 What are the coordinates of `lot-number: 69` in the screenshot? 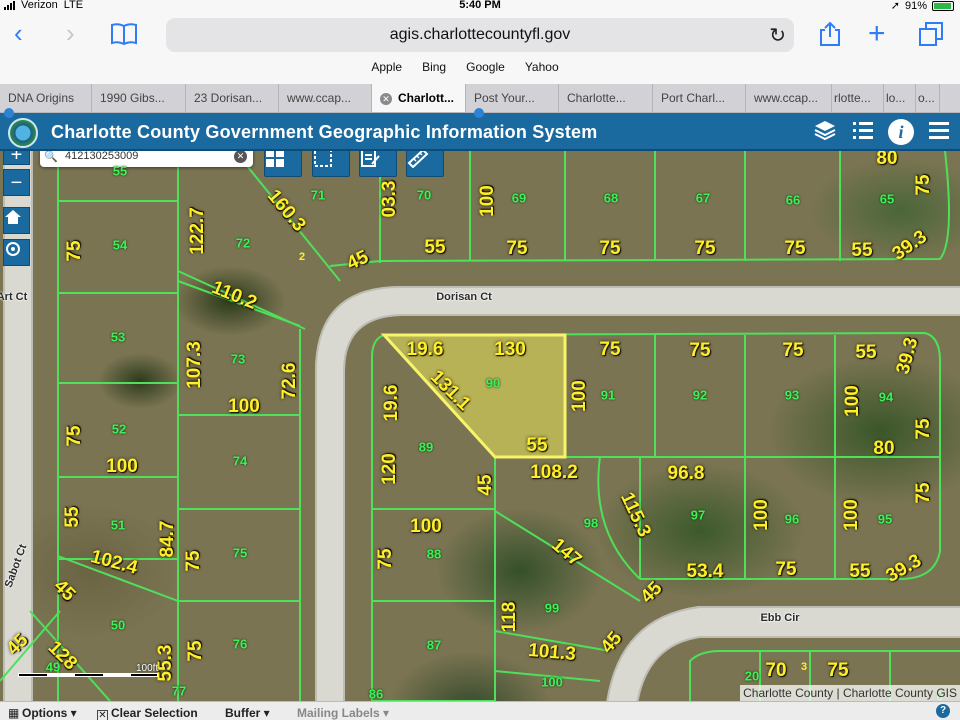 It's located at (519, 198).